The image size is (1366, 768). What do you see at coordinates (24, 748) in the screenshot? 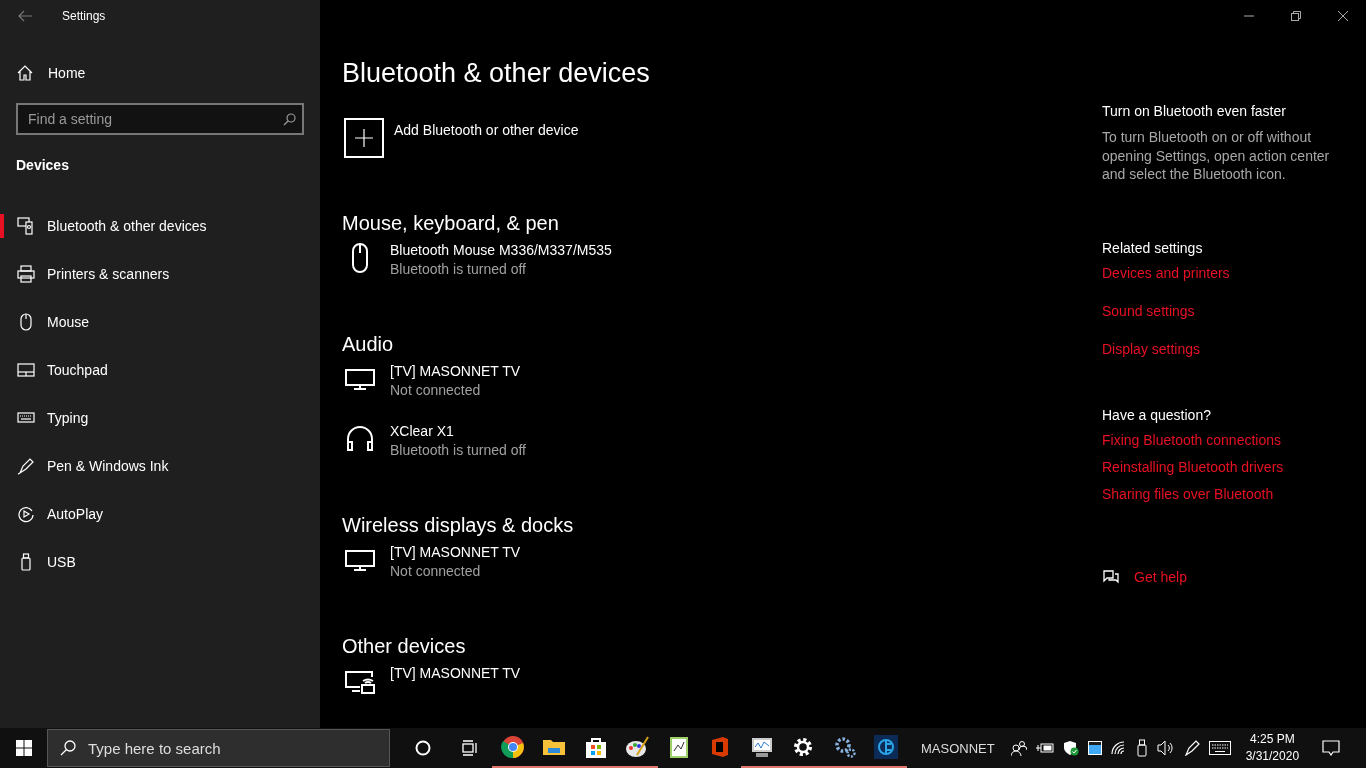
I see `windows-start-icon` at bounding box center [24, 748].